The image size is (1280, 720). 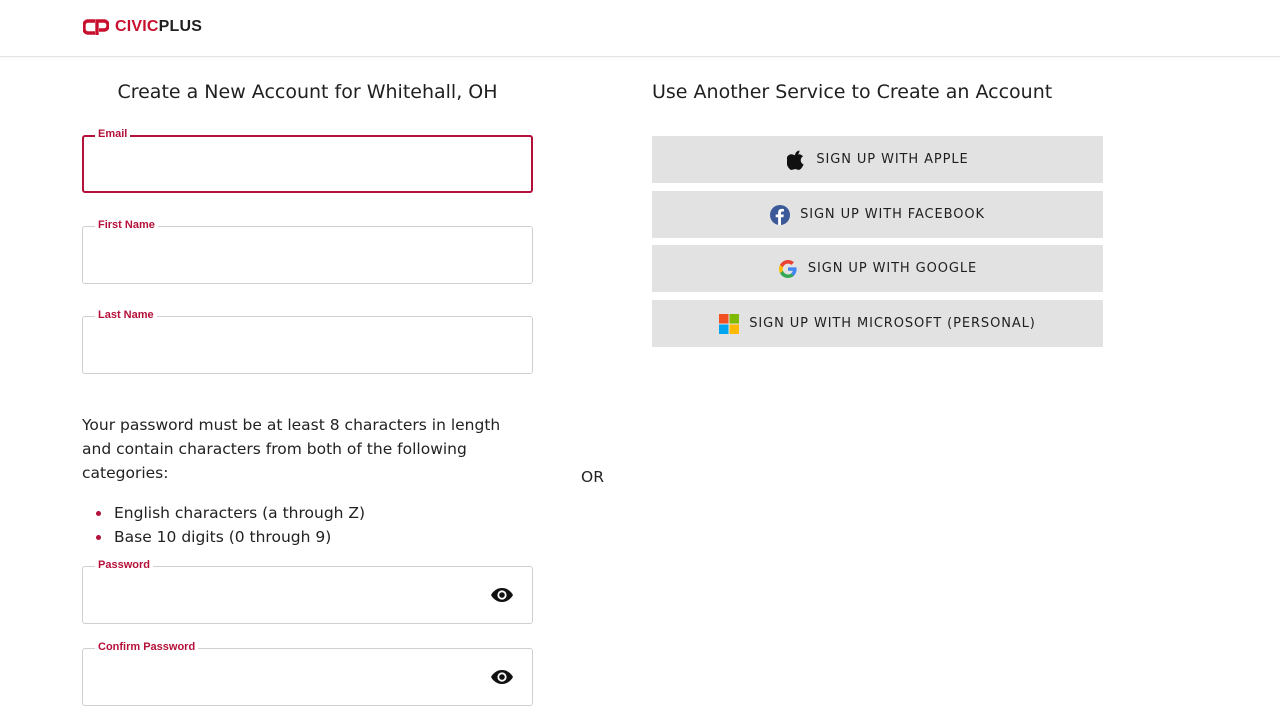 I want to click on first-name-label: First Name, so click(x=126, y=225).